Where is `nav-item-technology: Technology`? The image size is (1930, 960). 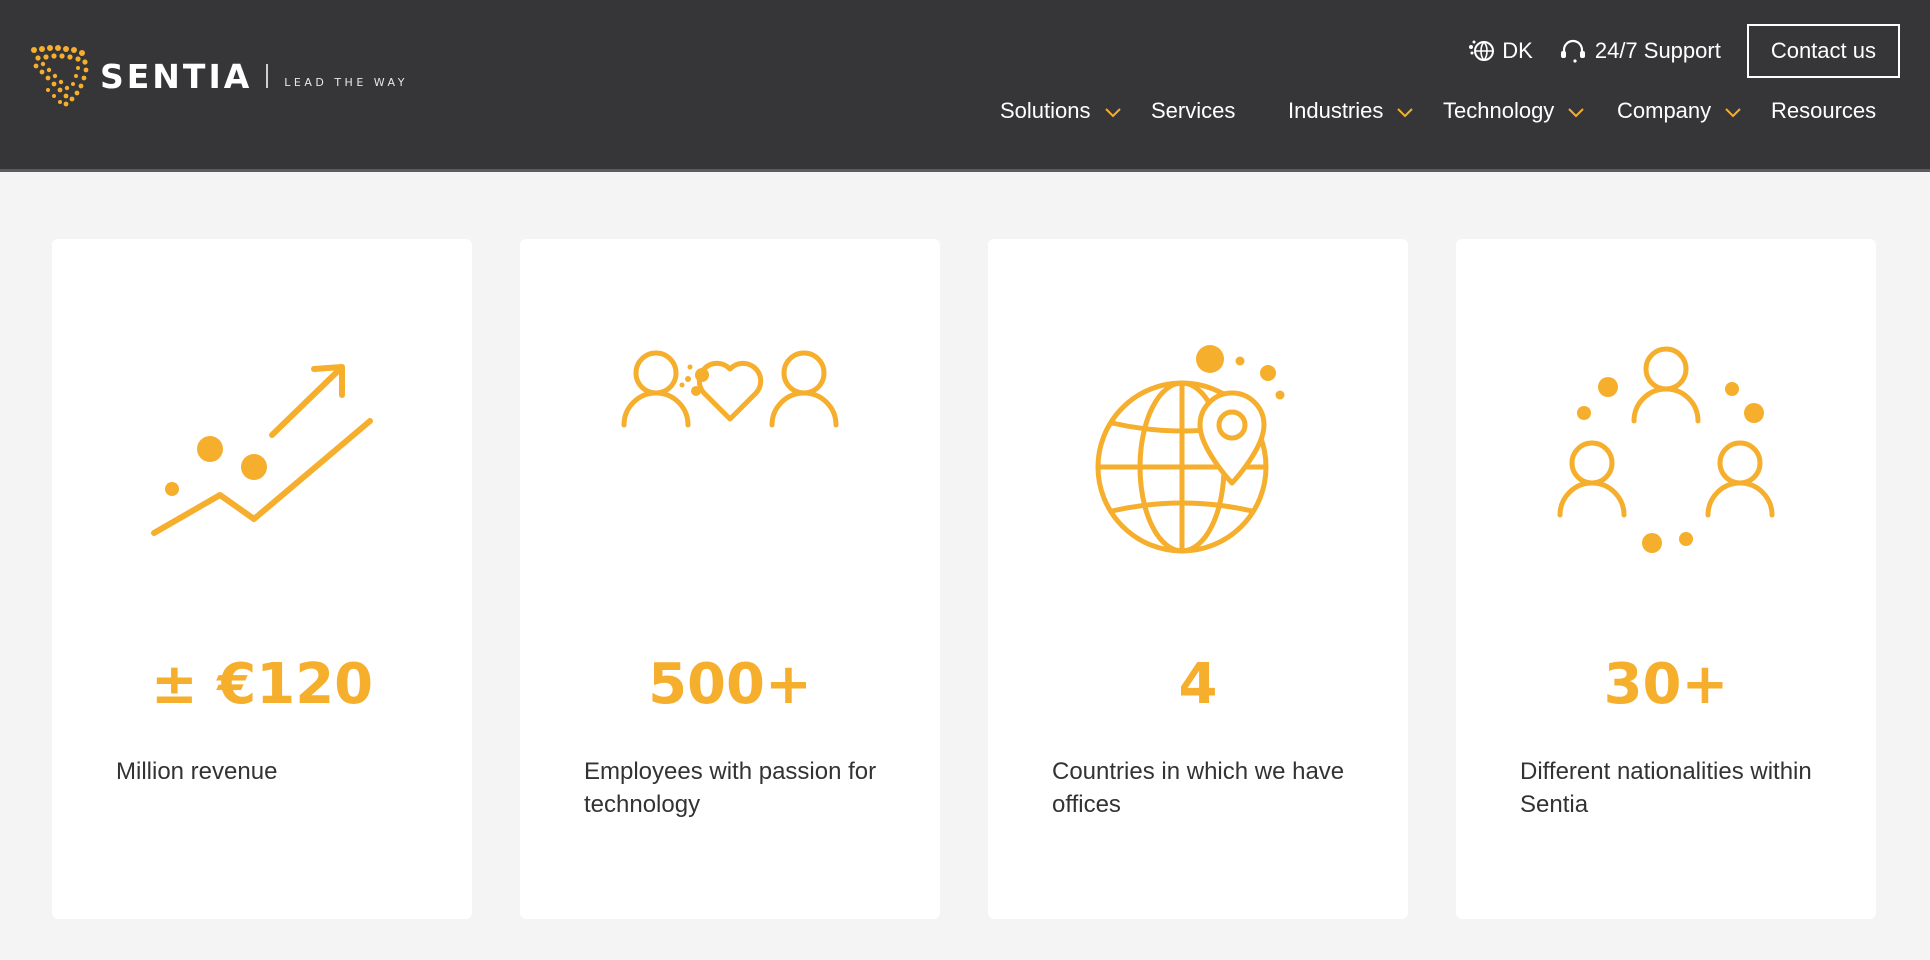 nav-item-technology: Technology is located at coordinates (1514, 111).